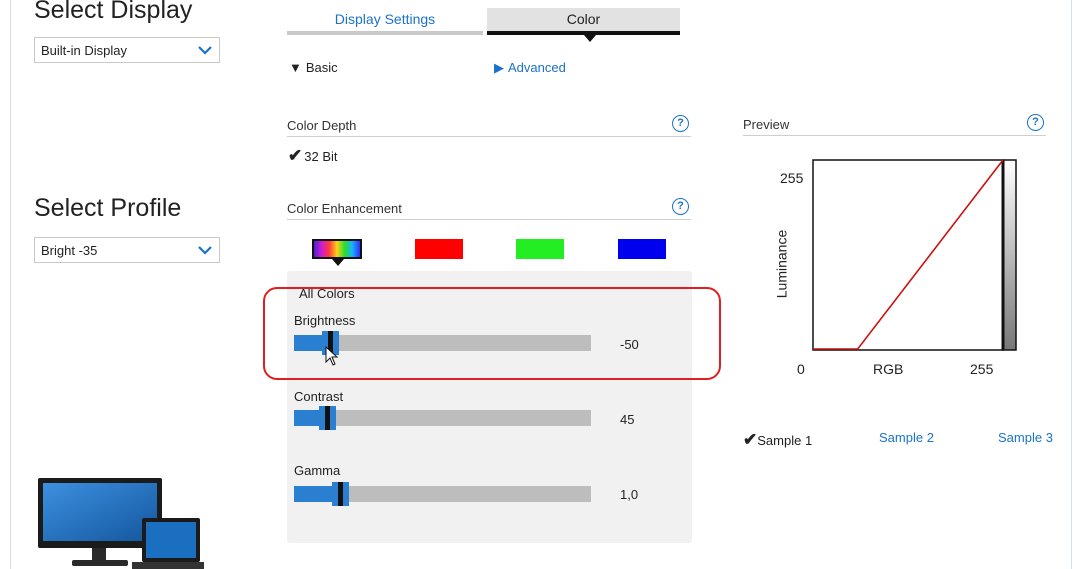 The width and height of the screenshot is (1082, 569). Describe the element at coordinates (1025, 437) in the screenshot. I see `sample-3: Sample 3` at that location.